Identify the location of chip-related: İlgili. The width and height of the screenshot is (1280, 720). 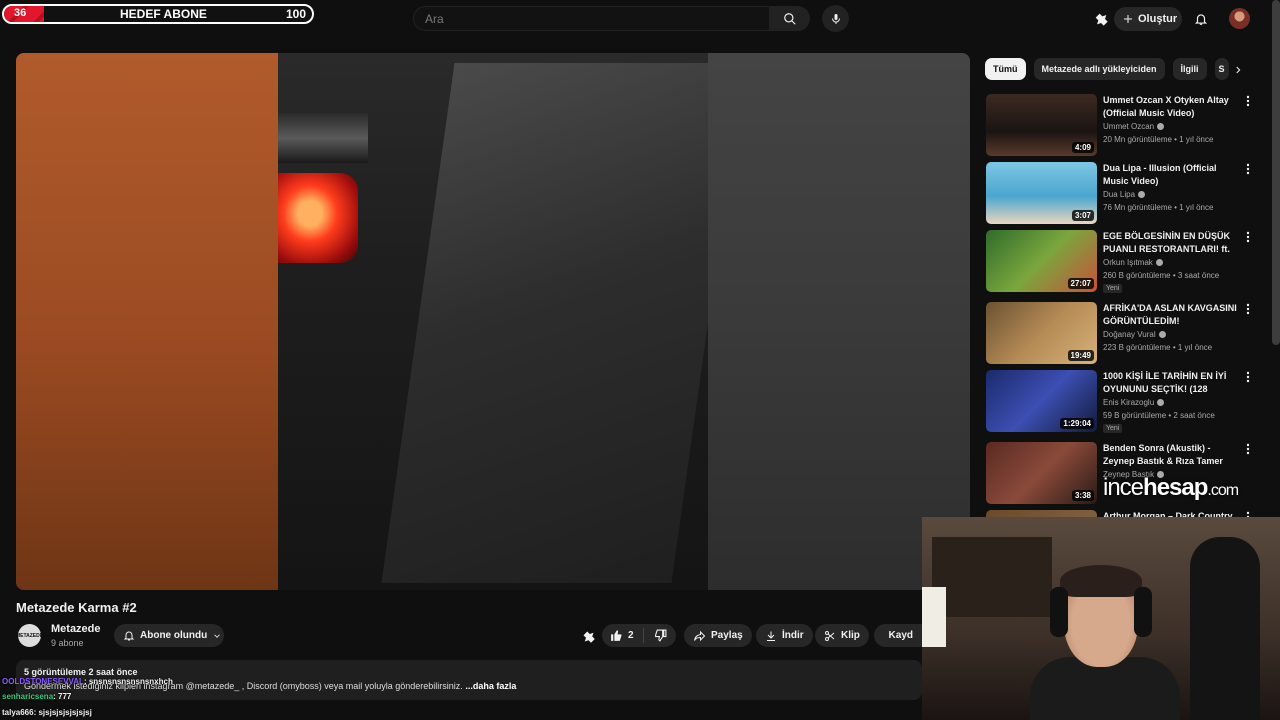
(1189, 69).